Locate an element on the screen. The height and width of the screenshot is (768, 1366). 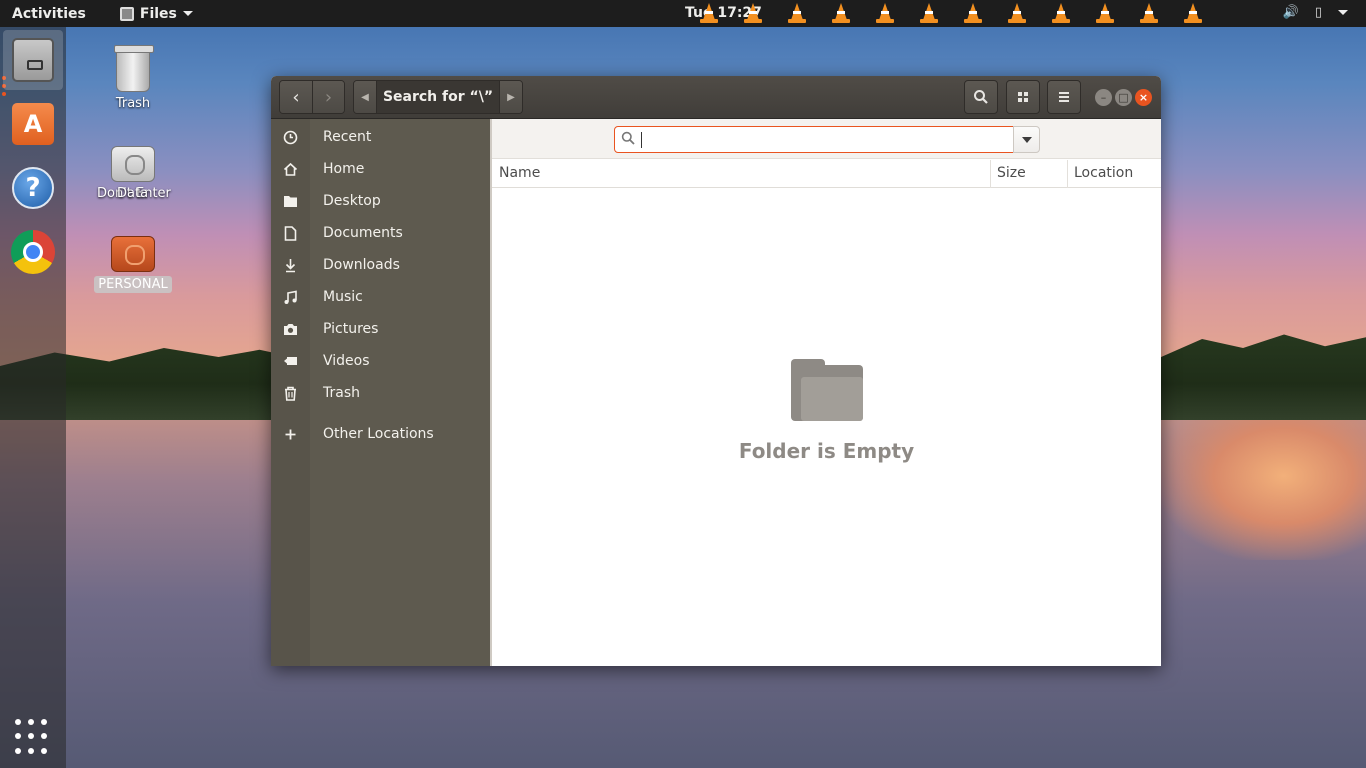
search-options-button is located at coordinates (1026, 139).